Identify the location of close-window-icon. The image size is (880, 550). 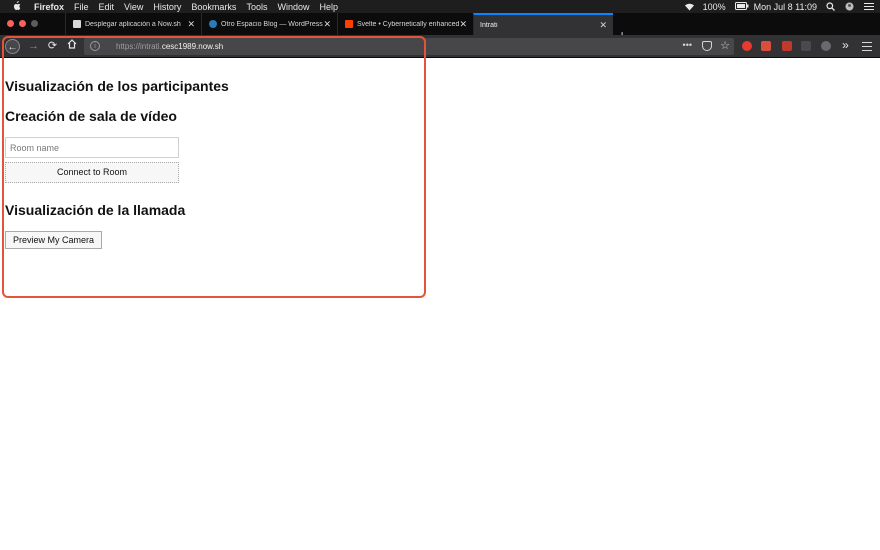
(10, 23).